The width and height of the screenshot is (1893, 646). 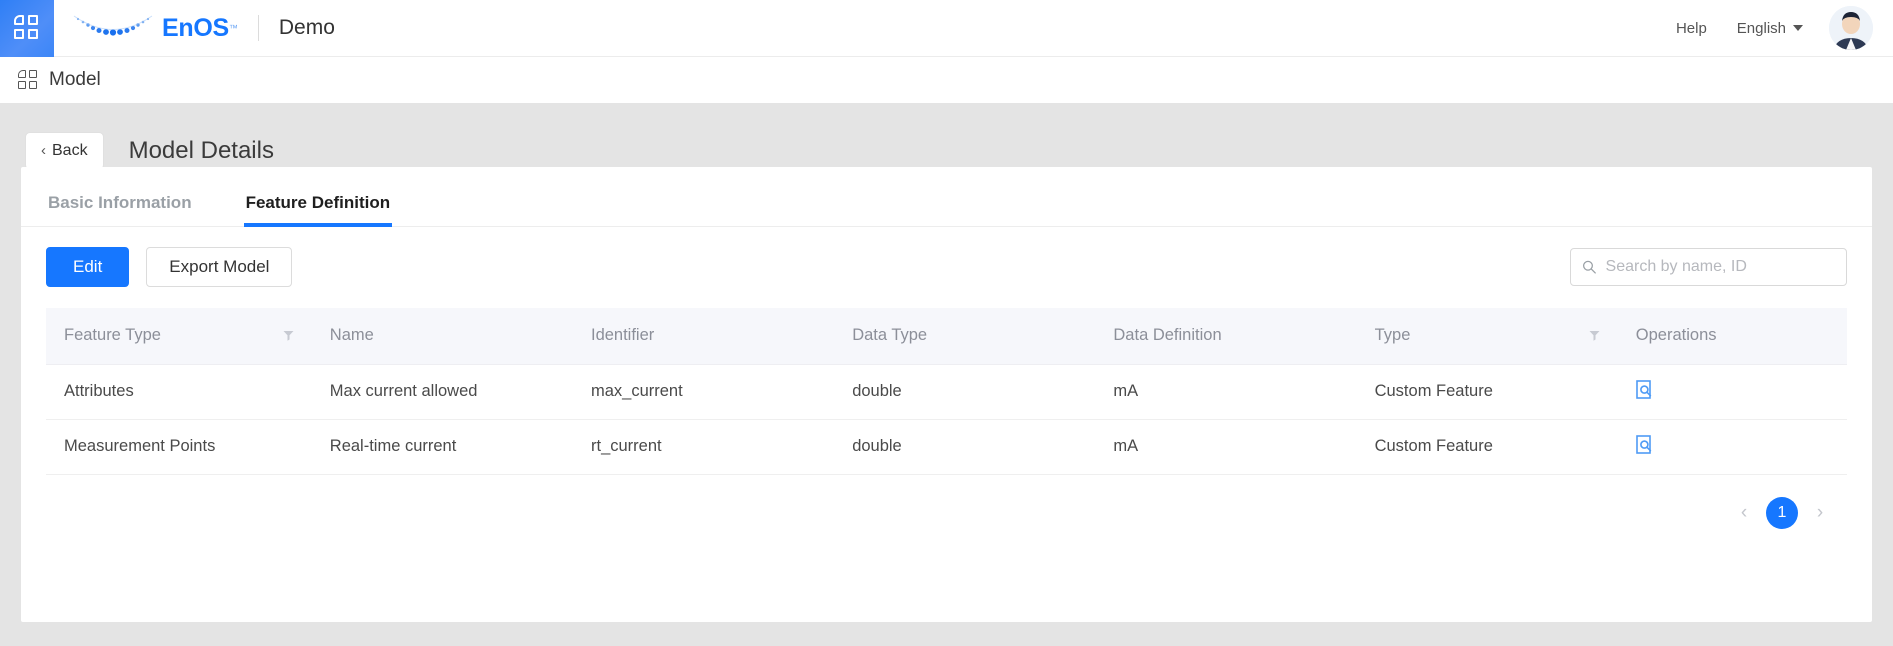 I want to click on top-header: EnOS ™ Demo Help English, so click(x=946, y=28).